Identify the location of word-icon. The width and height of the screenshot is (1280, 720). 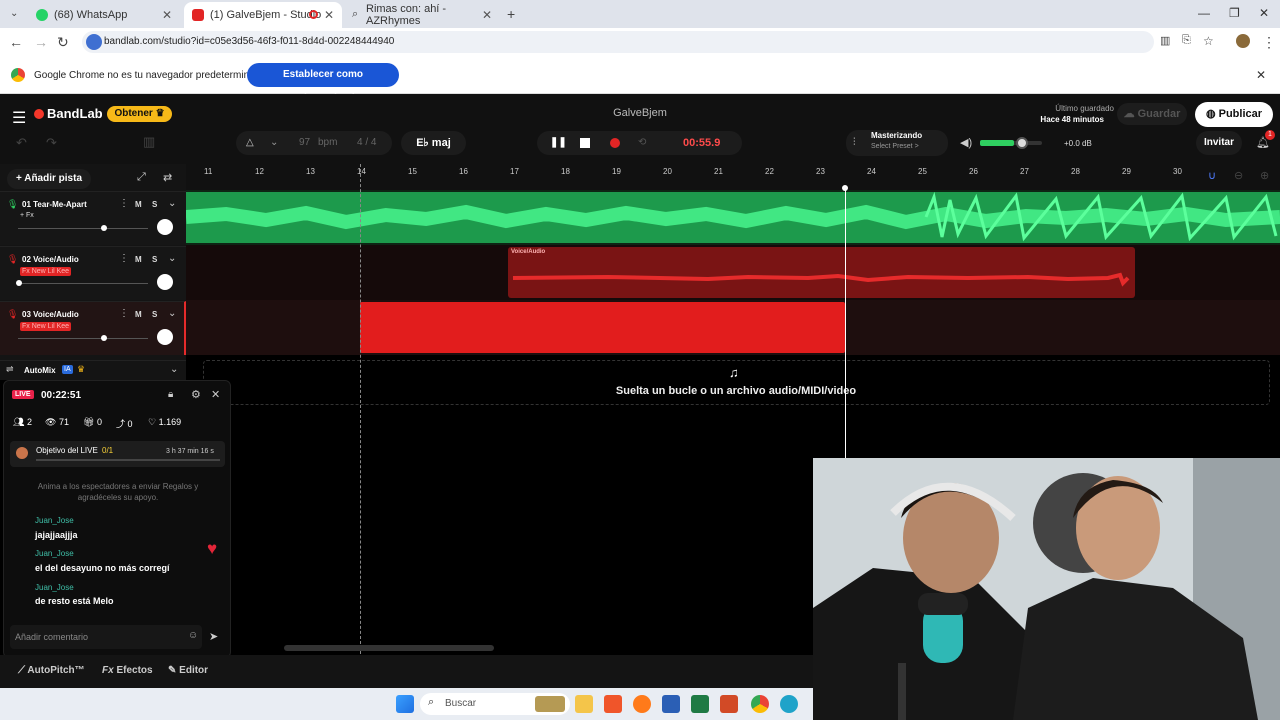
(671, 704).